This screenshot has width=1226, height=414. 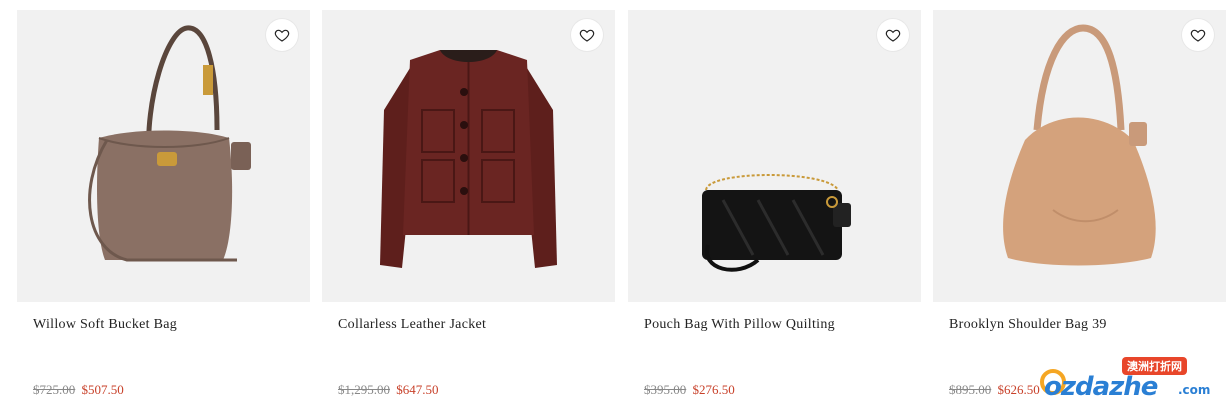 What do you see at coordinates (169, 143) in the screenshot?
I see `bucket-bag-image` at bounding box center [169, 143].